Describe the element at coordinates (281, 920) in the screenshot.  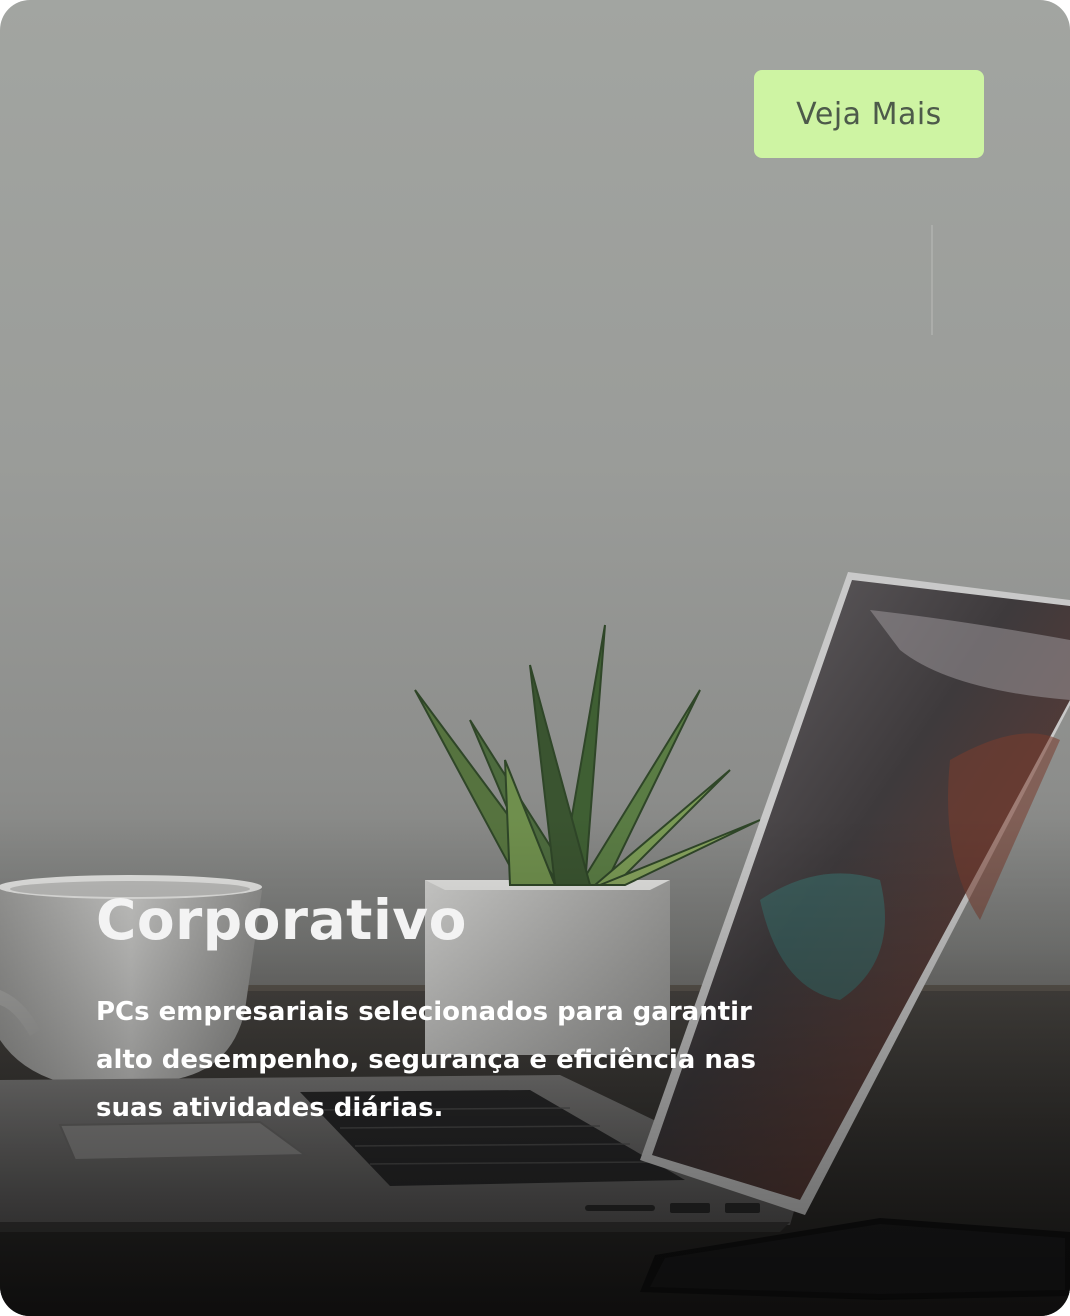
I see `card-title: Corporativo` at that location.